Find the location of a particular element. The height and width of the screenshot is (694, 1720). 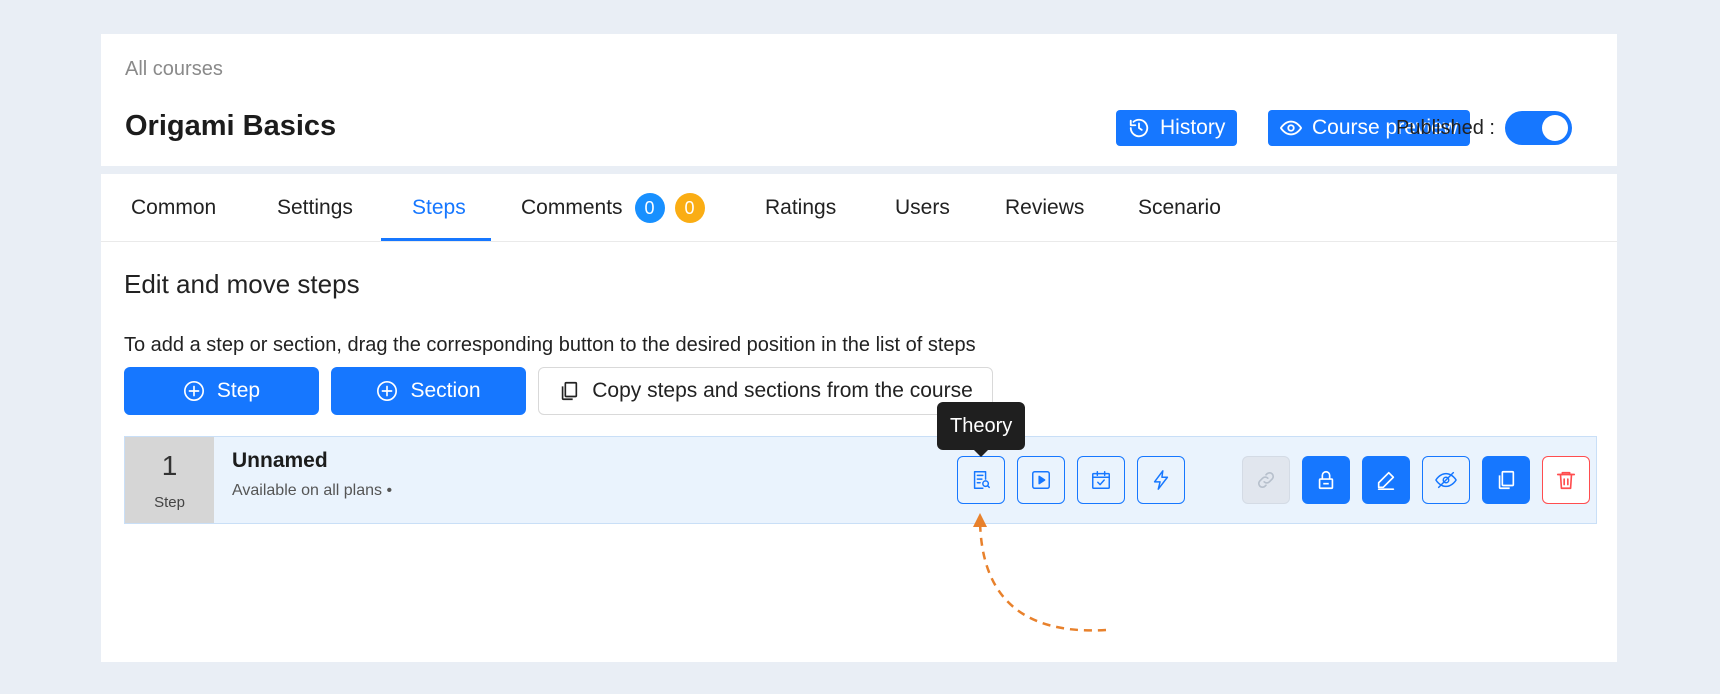

step-number-label: Step is located at coordinates (169, 502).